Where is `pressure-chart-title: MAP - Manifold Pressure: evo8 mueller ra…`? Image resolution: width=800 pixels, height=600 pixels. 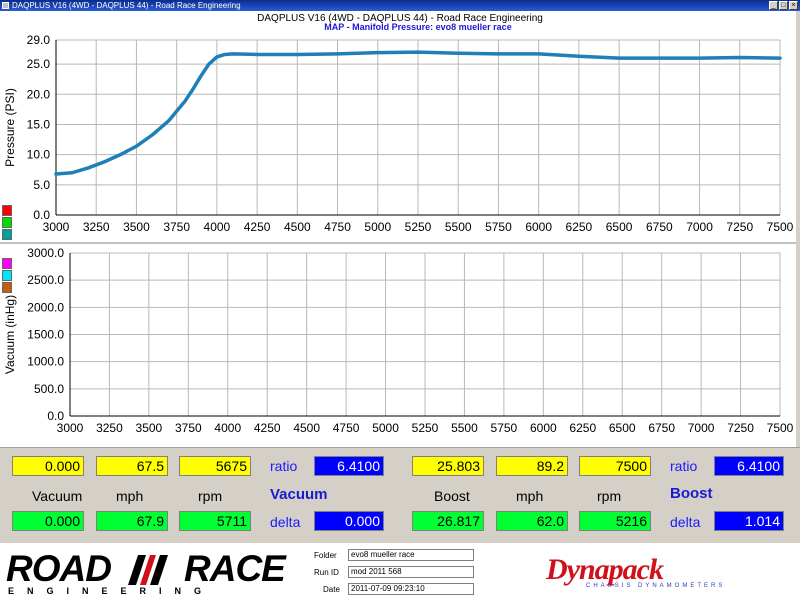 pressure-chart-title: MAP - Manifold Pressure: evo8 mueller ra… is located at coordinates (417, 27).